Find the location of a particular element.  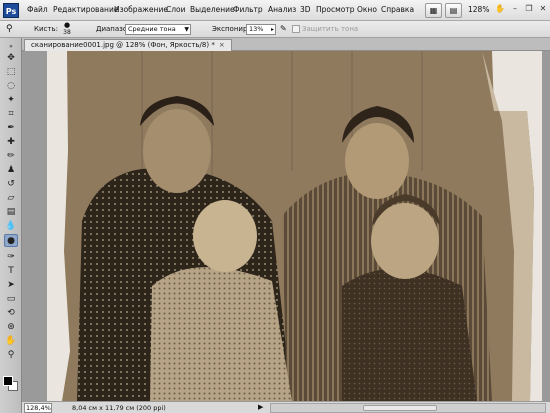

menu-edit: Редактирование is located at coordinates (85, 9).